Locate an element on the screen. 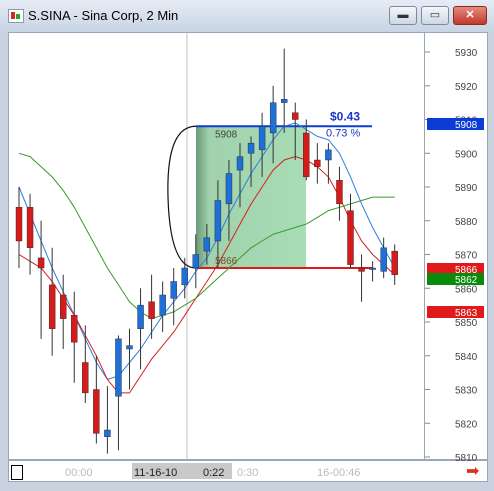 This screenshot has width=494, height=491. time-label: 0:30 is located at coordinates (247, 473).